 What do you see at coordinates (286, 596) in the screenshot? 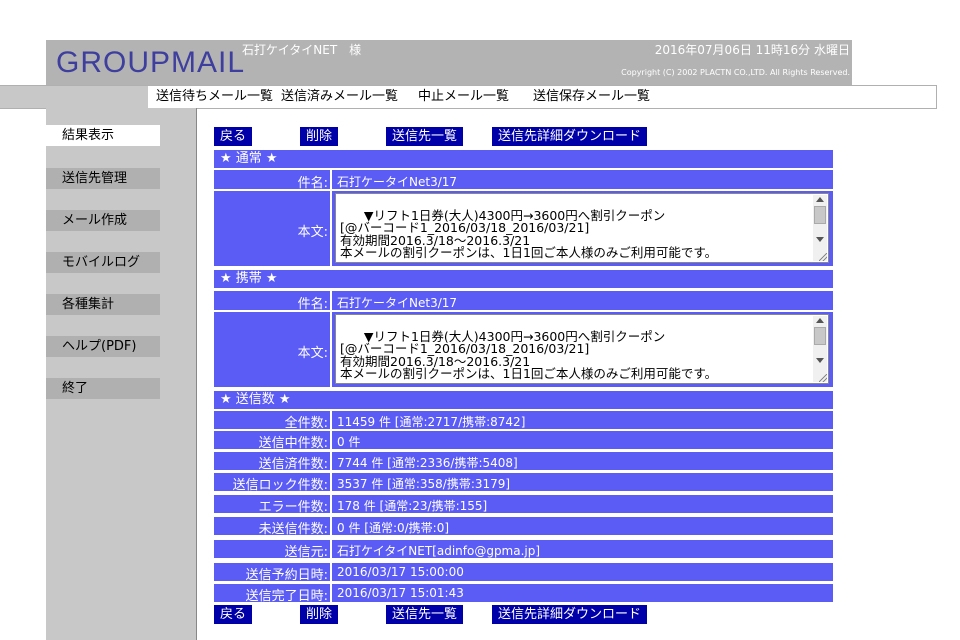
I see `completed-time-label: 送信完了日時:` at bounding box center [286, 596].